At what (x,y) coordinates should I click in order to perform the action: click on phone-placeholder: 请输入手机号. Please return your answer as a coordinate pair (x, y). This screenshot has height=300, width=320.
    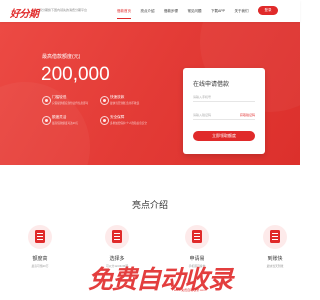
    Looking at the image, I should click on (202, 97).